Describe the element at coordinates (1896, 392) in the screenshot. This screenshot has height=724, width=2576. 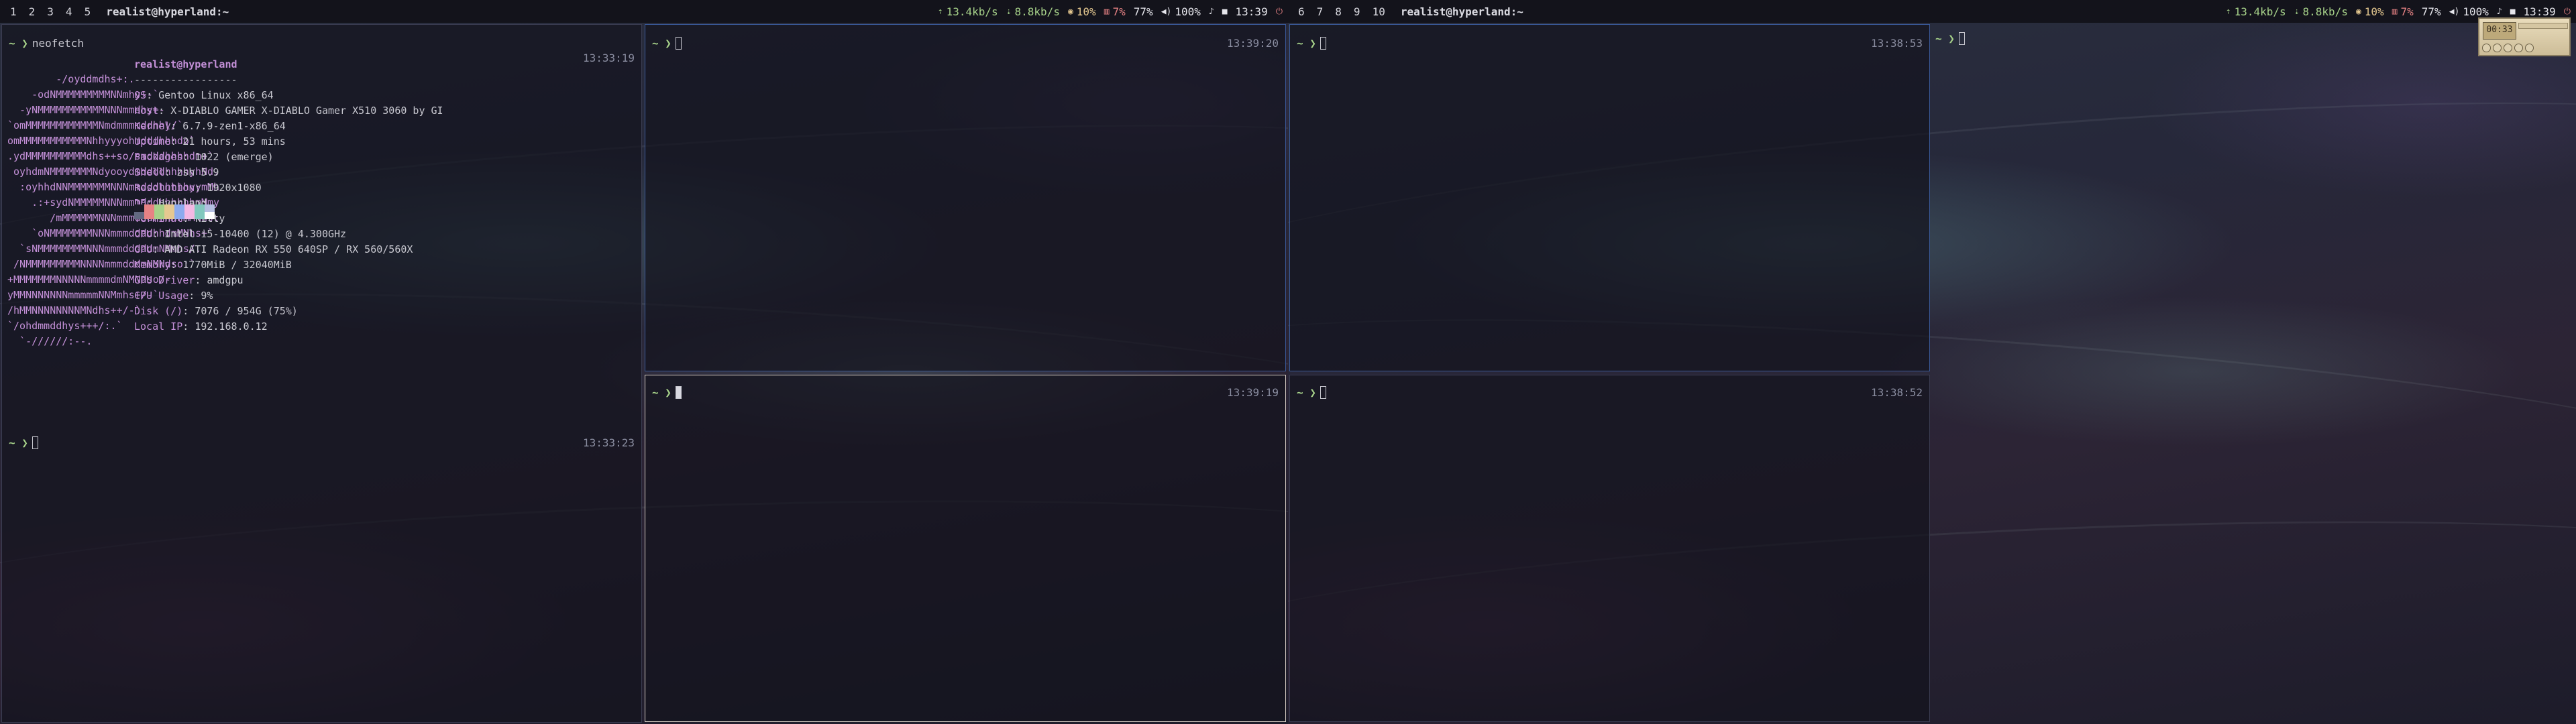
I see `prompt-time: 13:38:52` at that location.